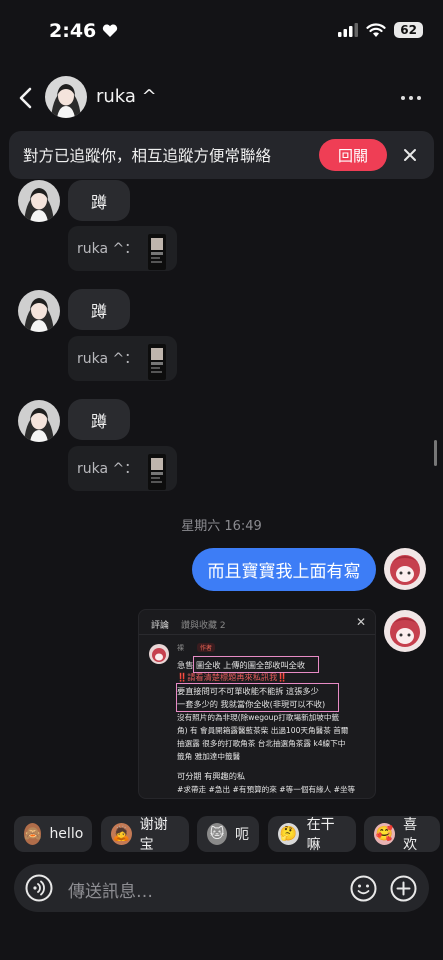 The height and width of the screenshot is (960, 443). What do you see at coordinates (288, 834) in the screenshot?
I see `thinking-emoji-icon: 🤔` at bounding box center [288, 834].